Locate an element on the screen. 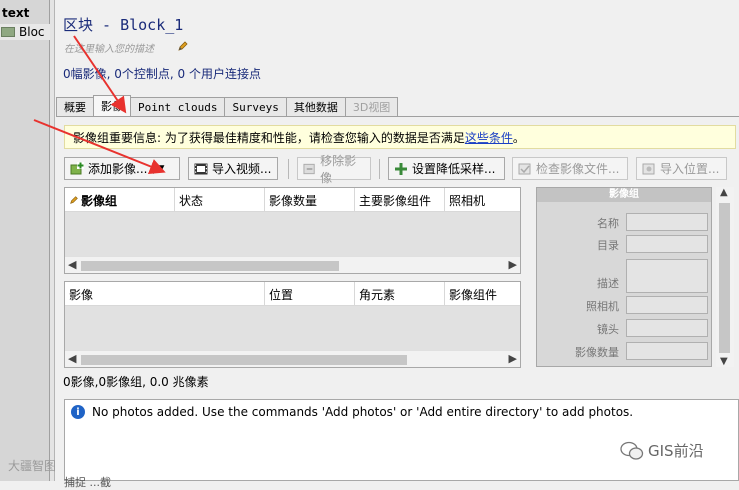  column-label: 影像组 is located at coordinates (99, 200).